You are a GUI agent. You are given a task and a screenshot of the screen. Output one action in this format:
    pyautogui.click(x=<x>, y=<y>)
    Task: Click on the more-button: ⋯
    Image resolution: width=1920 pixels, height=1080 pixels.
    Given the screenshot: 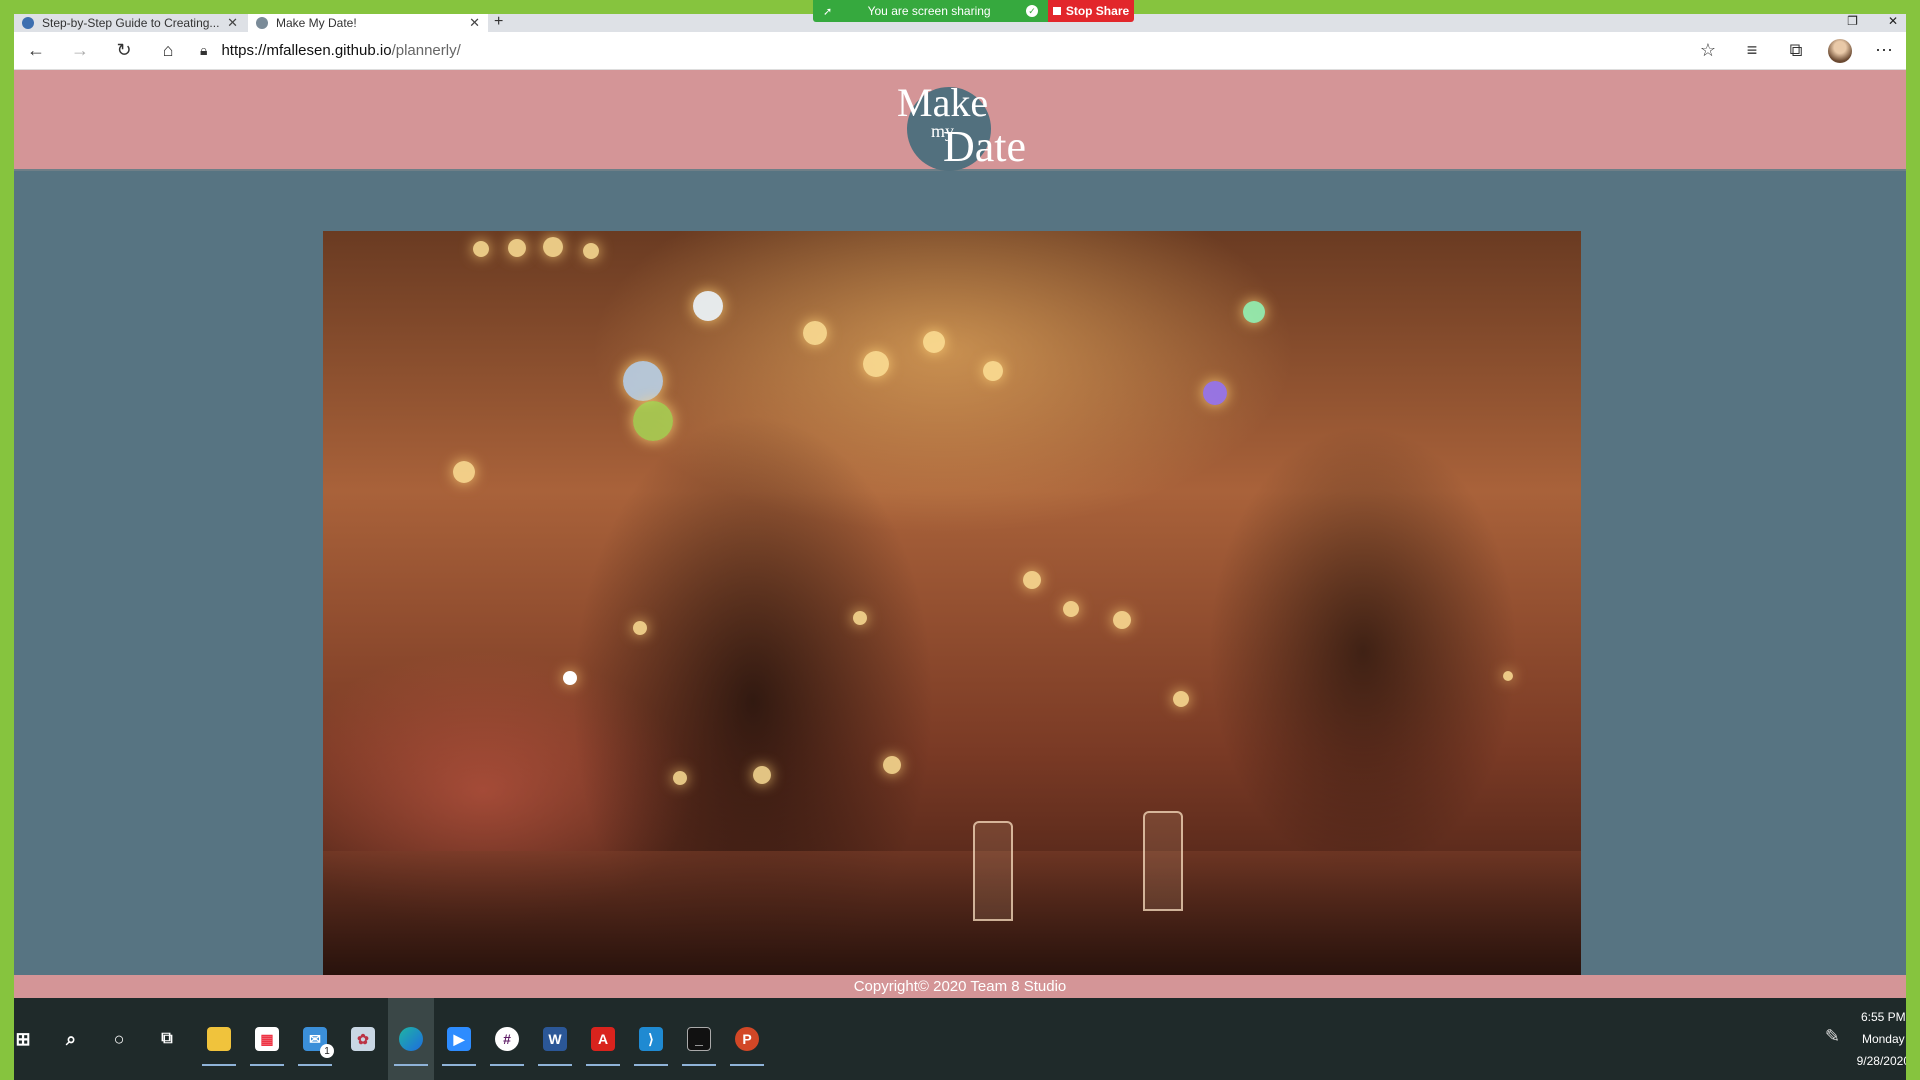 What is the action you would take?
    pyautogui.click(x=1884, y=51)
    